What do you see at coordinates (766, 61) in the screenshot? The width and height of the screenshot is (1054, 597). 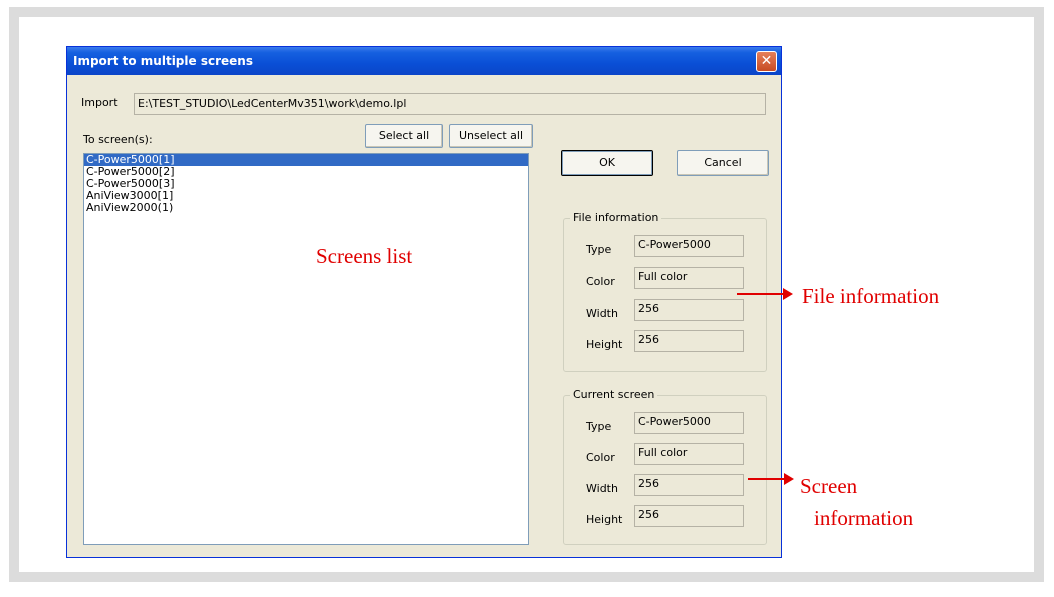 I see `close-icon: ✕` at bounding box center [766, 61].